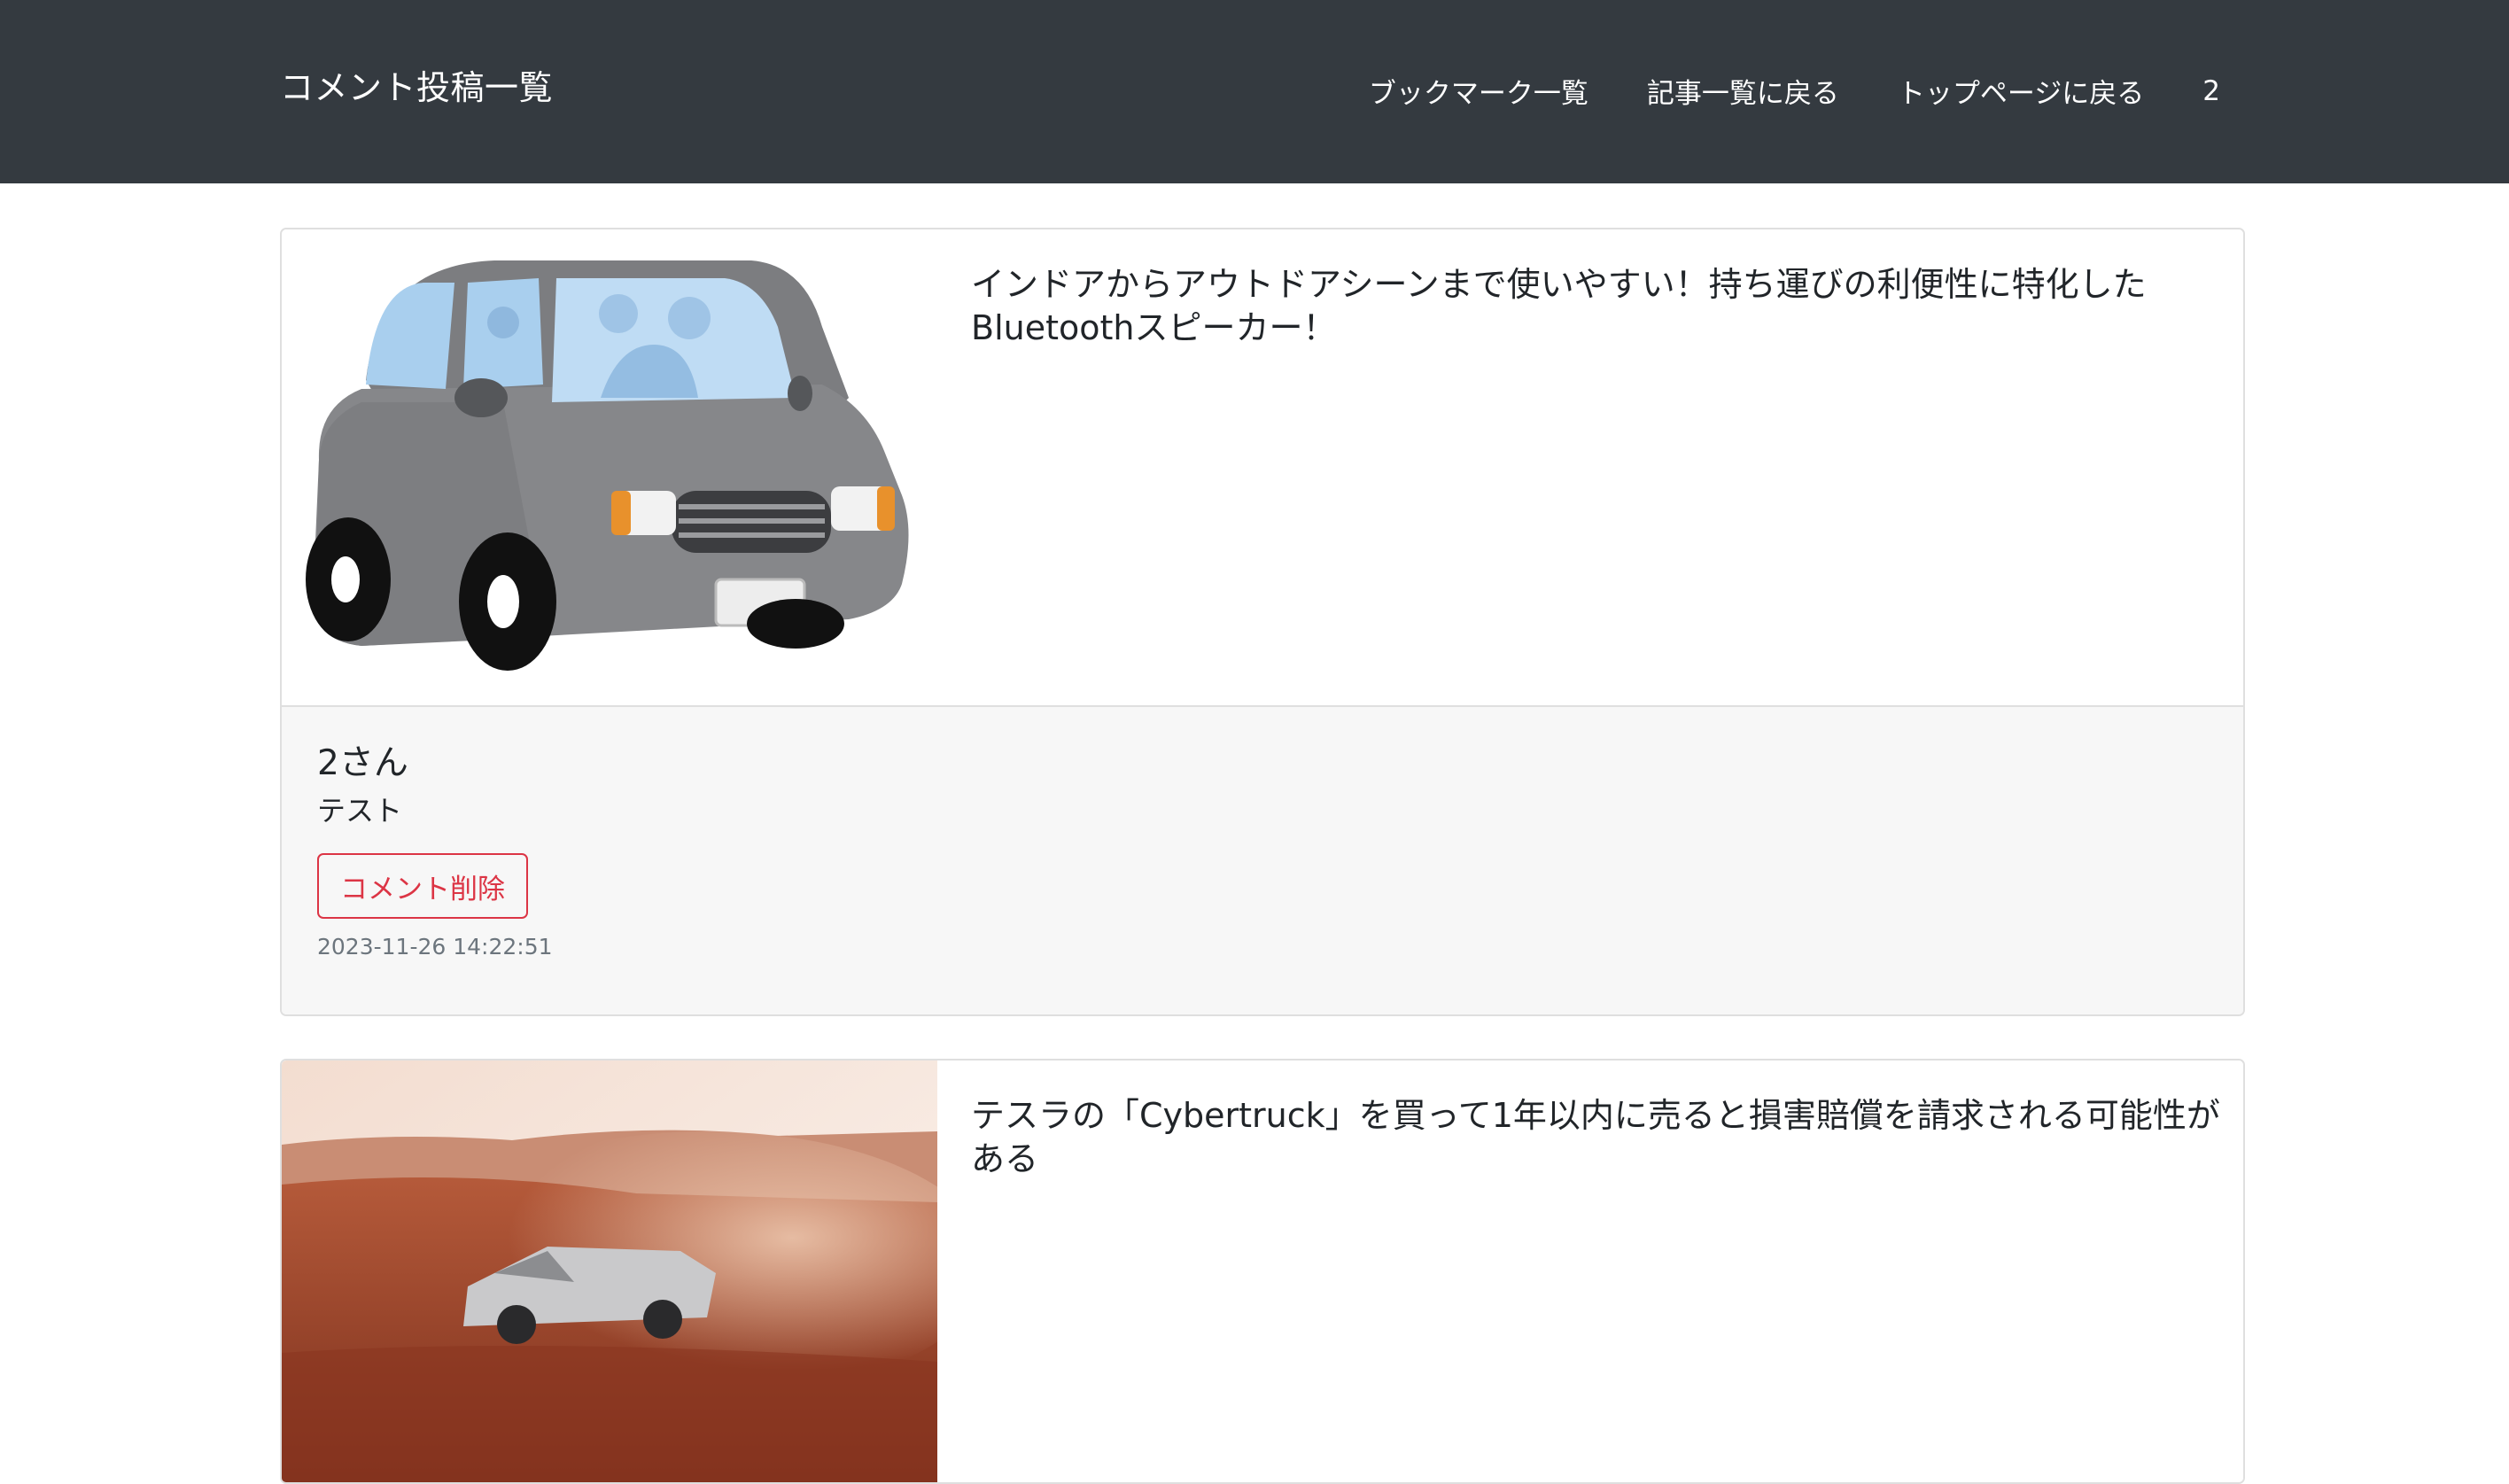 The width and height of the screenshot is (2509, 1484). I want to click on car-illustration-image, so click(609, 466).